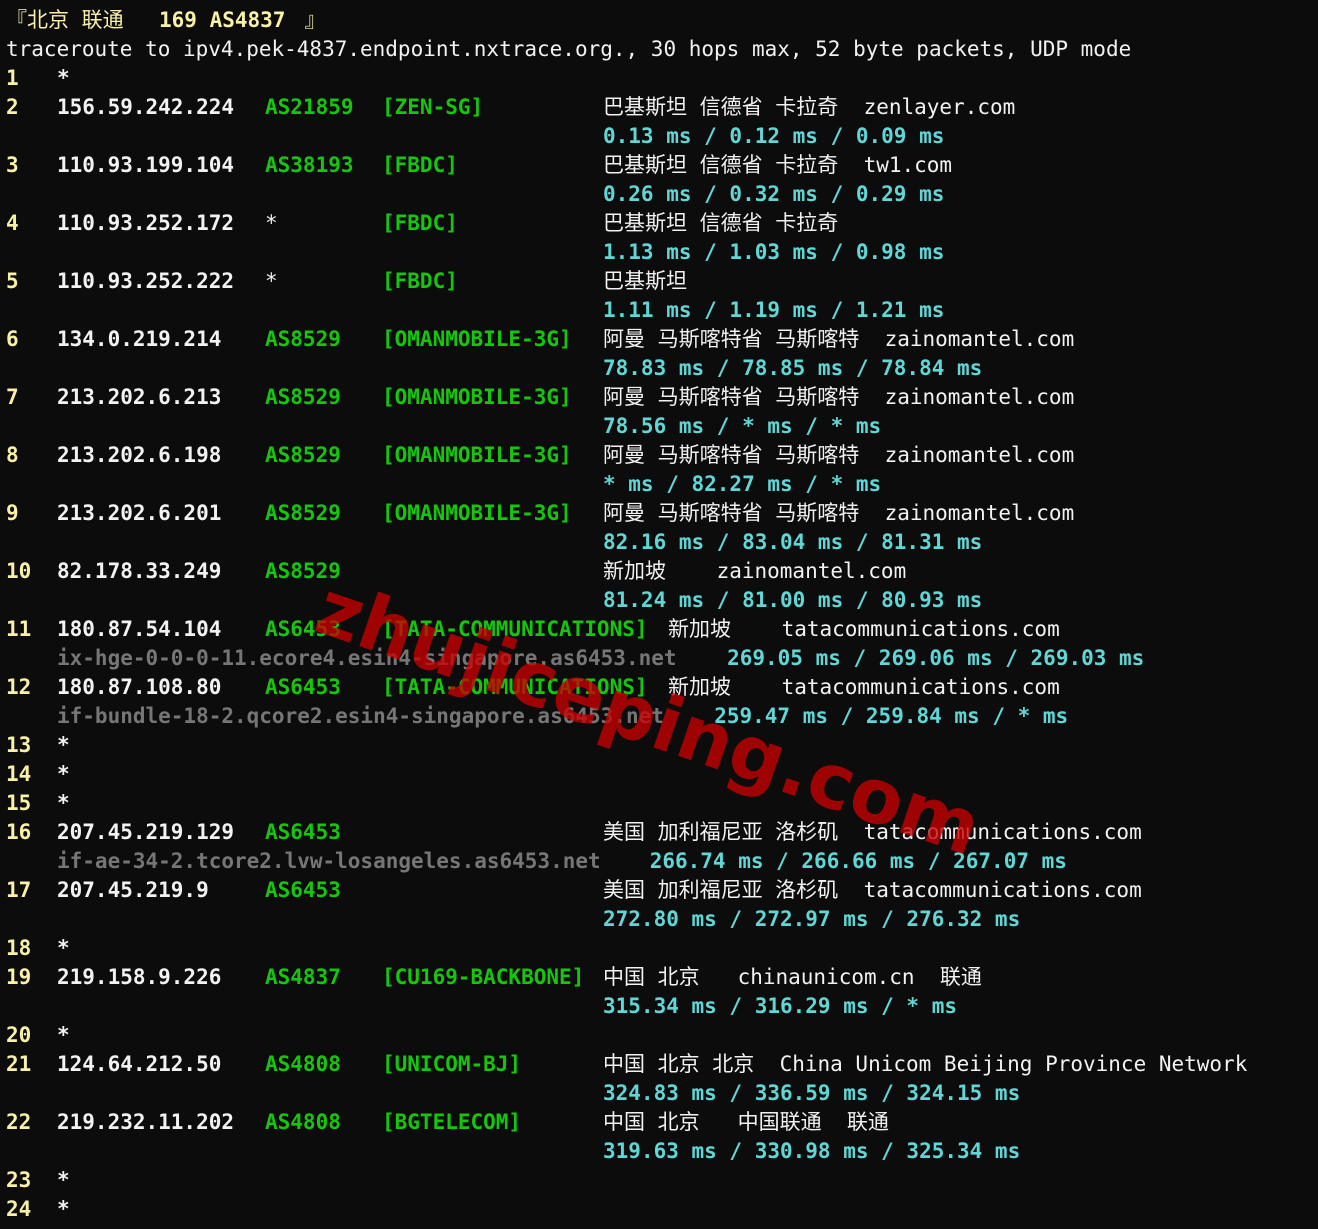 The image size is (1318, 1229). What do you see at coordinates (139, 513) in the screenshot?
I see `hop-ip: 213.202.6.201` at bounding box center [139, 513].